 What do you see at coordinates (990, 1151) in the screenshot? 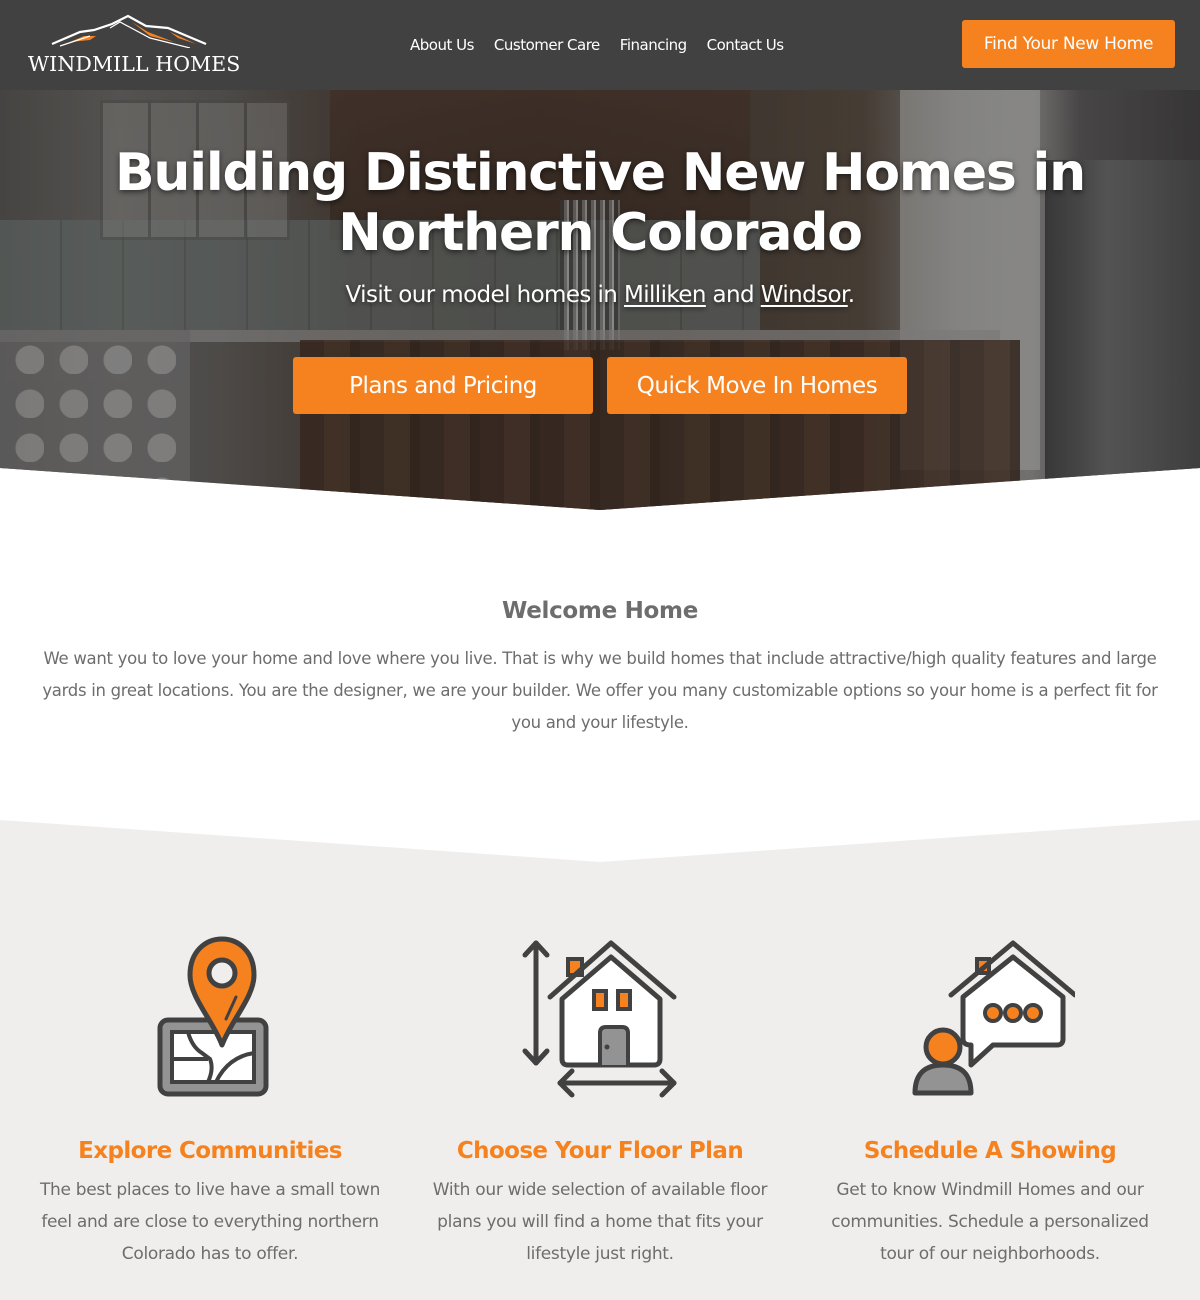
I see `feature-title: Schedule A Showing` at bounding box center [990, 1151].